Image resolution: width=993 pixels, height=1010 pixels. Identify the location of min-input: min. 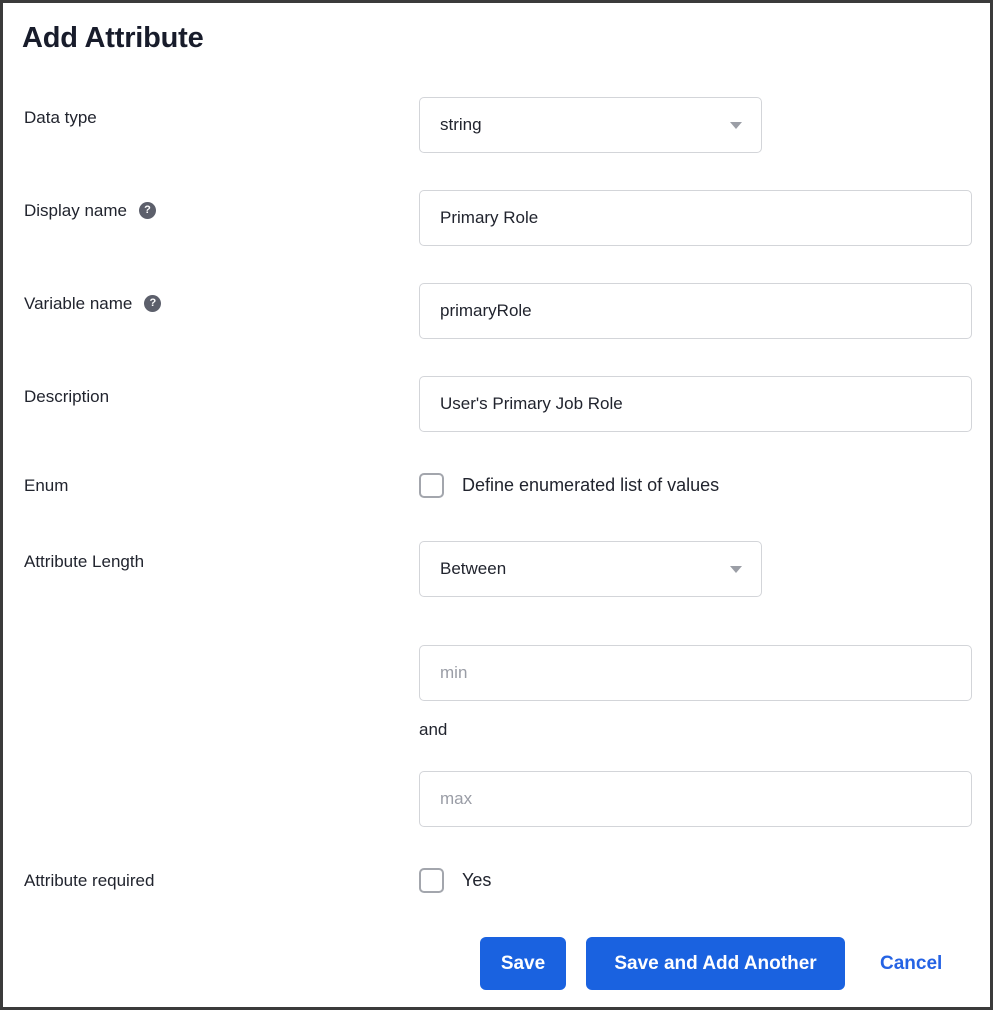
(695, 673).